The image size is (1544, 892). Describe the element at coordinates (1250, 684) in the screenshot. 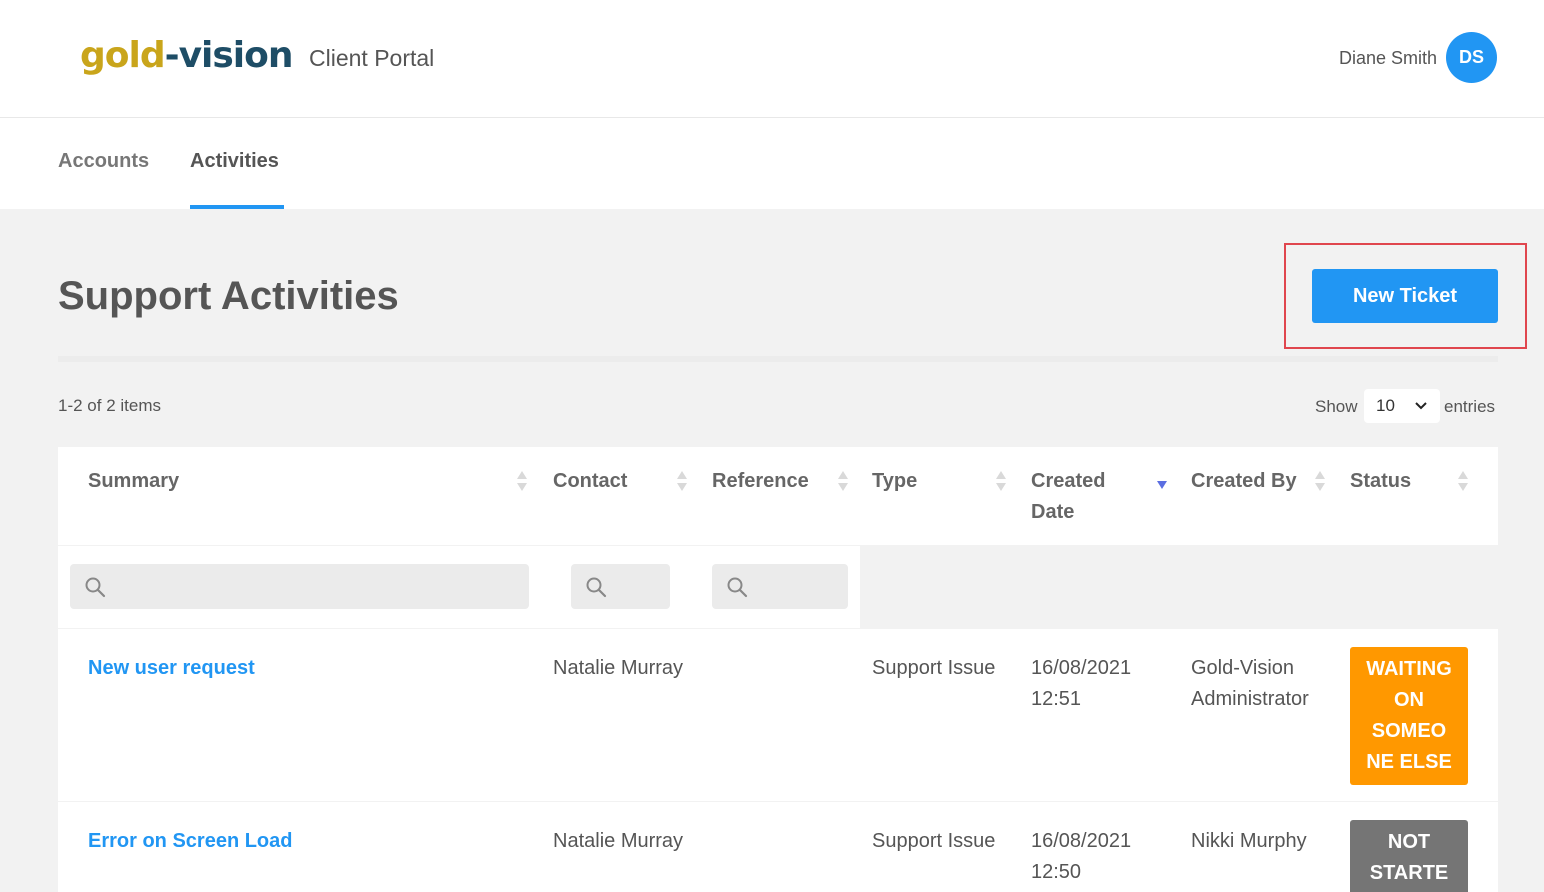

I see `created-by-cell: Gold-Vision Administrator` at that location.